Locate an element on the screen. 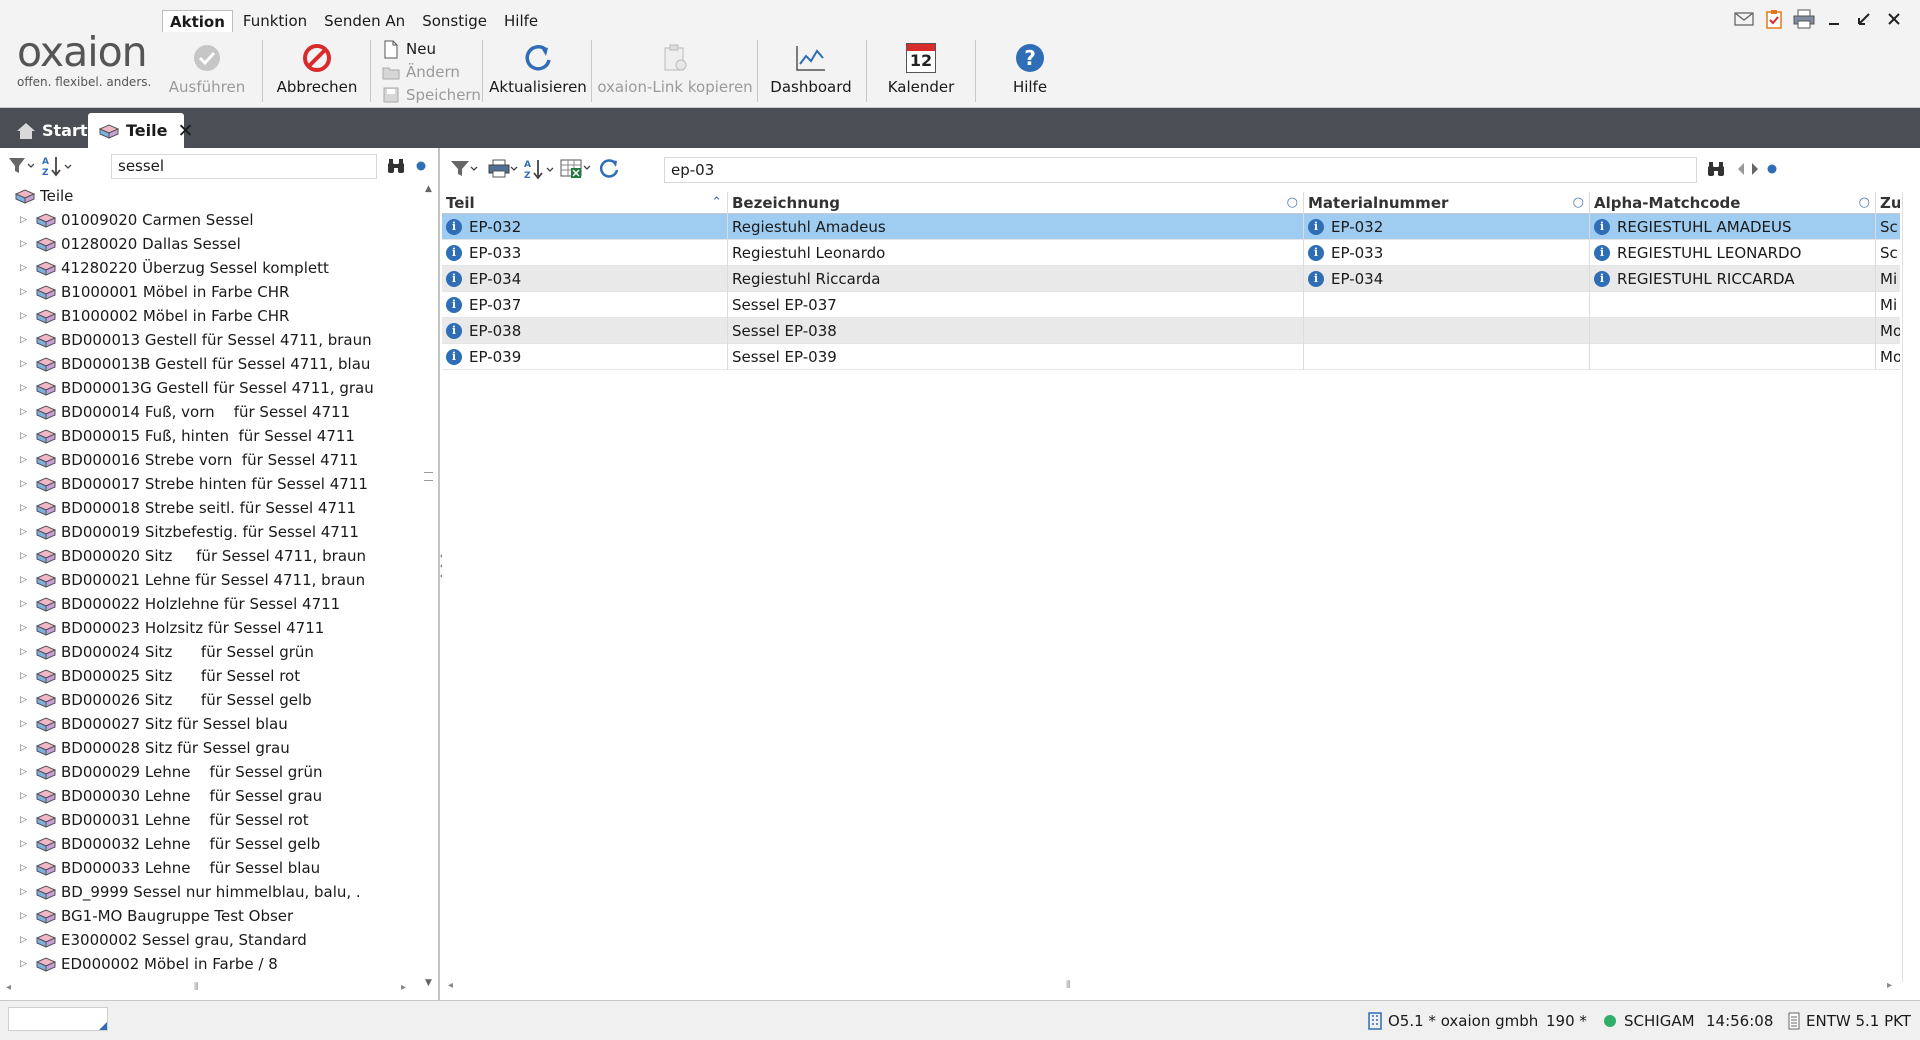  tree-item: ▷ BD_9999 Sessel nur himmelblau, balu, . is located at coordinates (190, 892).